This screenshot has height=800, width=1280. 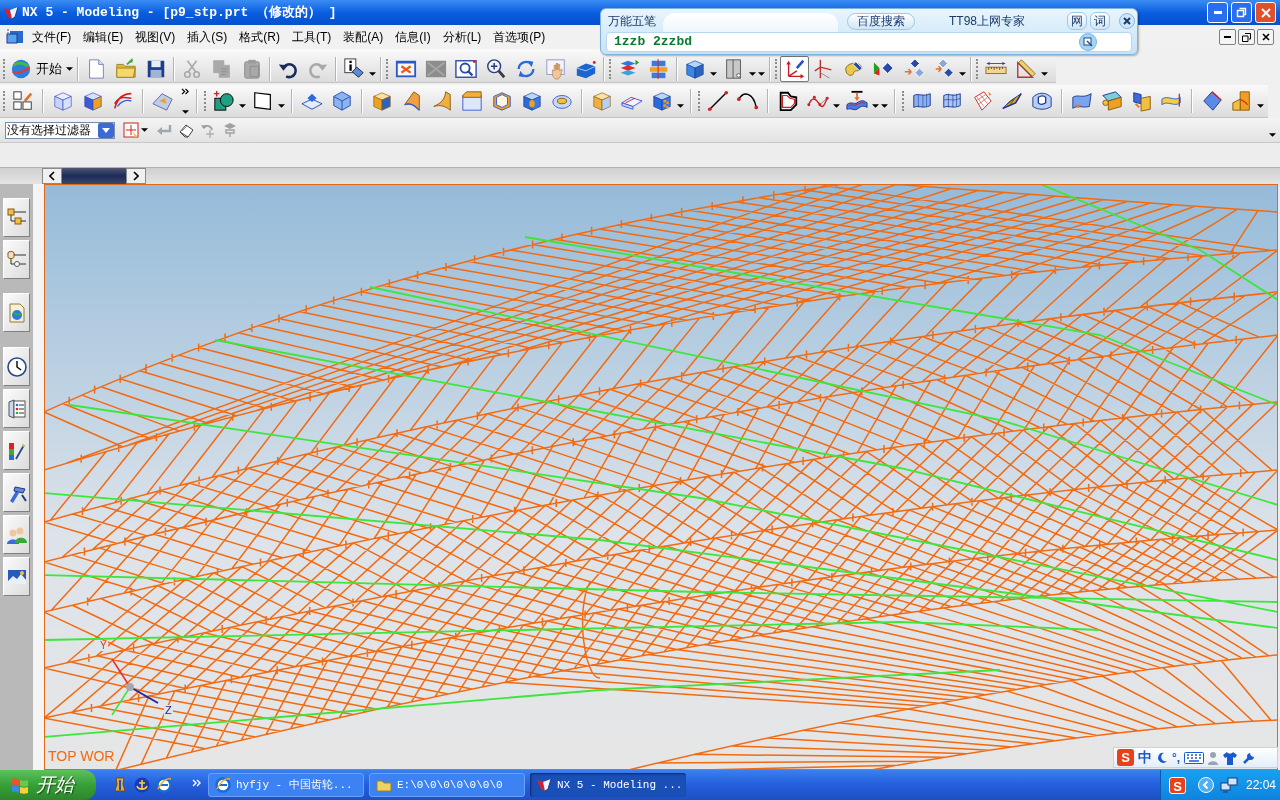 What do you see at coordinates (944, 68) in the screenshot?
I see `diamond-arrow-icon` at bounding box center [944, 68].